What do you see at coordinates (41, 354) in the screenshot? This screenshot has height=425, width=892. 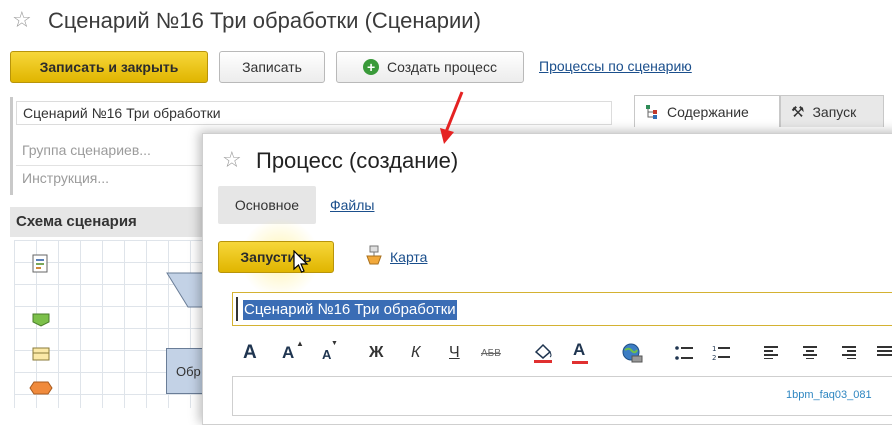 I see `task-shape-icon` at bounding box center [41, 354].